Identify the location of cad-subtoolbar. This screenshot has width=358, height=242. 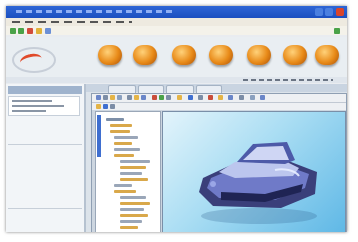
(219, 106).